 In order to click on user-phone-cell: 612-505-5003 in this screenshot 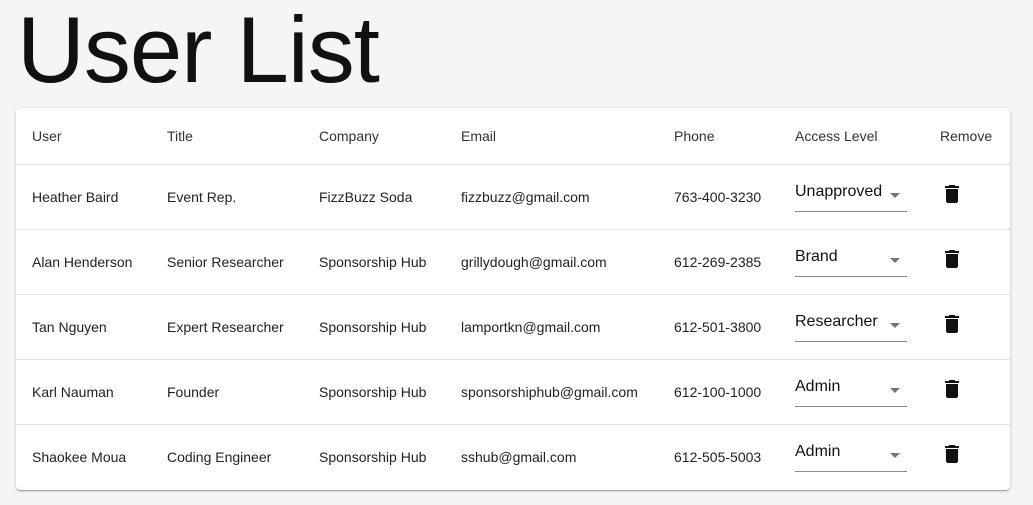, I will do `click(718, 457)`.